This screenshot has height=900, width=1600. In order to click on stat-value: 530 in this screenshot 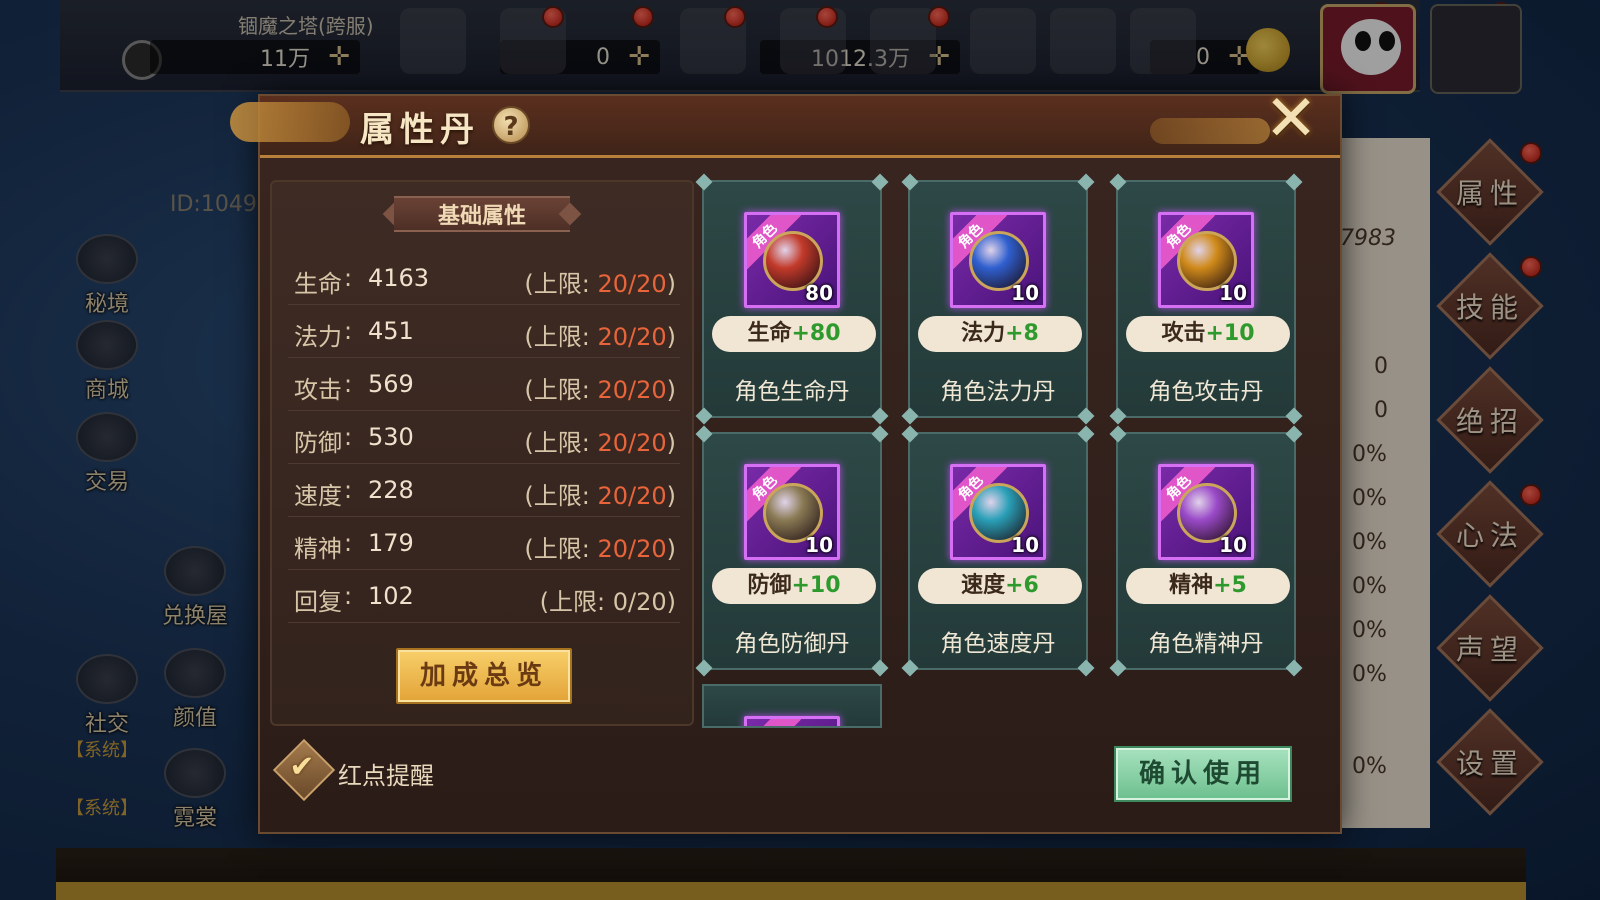, I will do `click(391, 437)`.